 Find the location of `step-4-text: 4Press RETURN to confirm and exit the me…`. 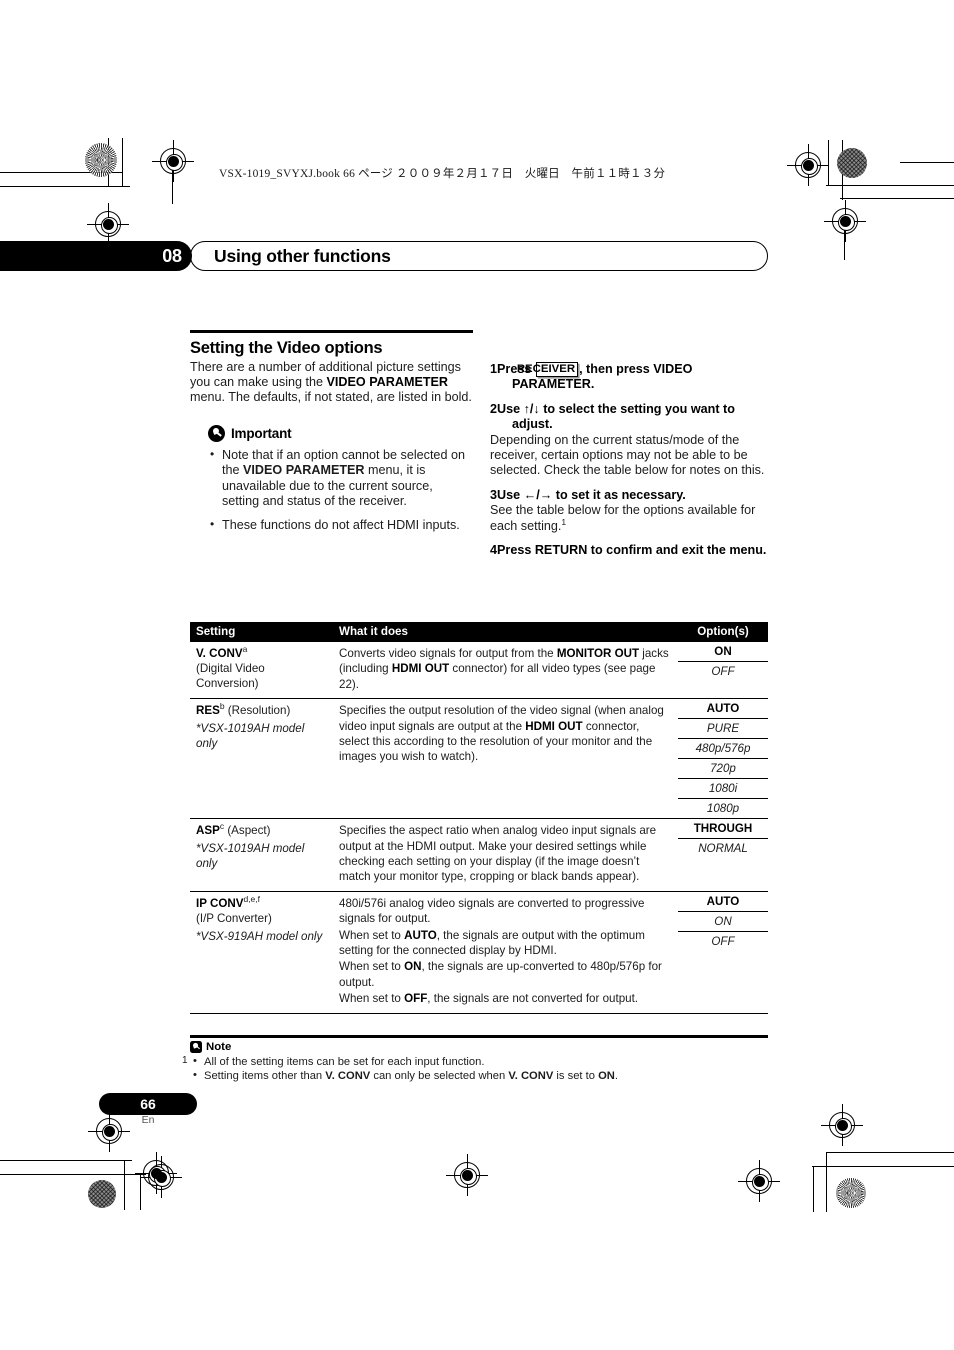

step-4-text: 4Press RETURN to confirm and exit the me… is located at coordinates (631, 550).